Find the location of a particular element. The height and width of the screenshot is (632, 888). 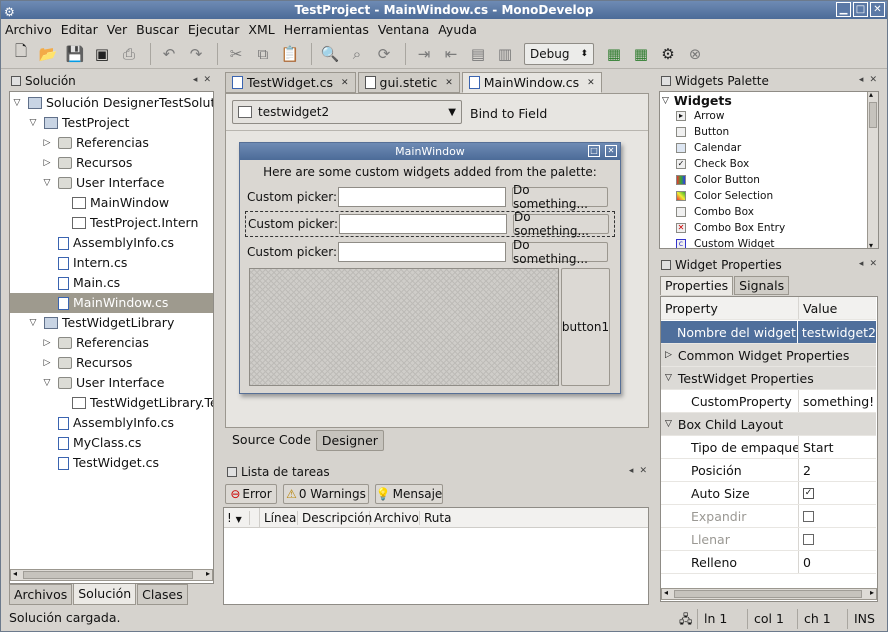

tab-designer: Designer is located at coordinates (349, 440).